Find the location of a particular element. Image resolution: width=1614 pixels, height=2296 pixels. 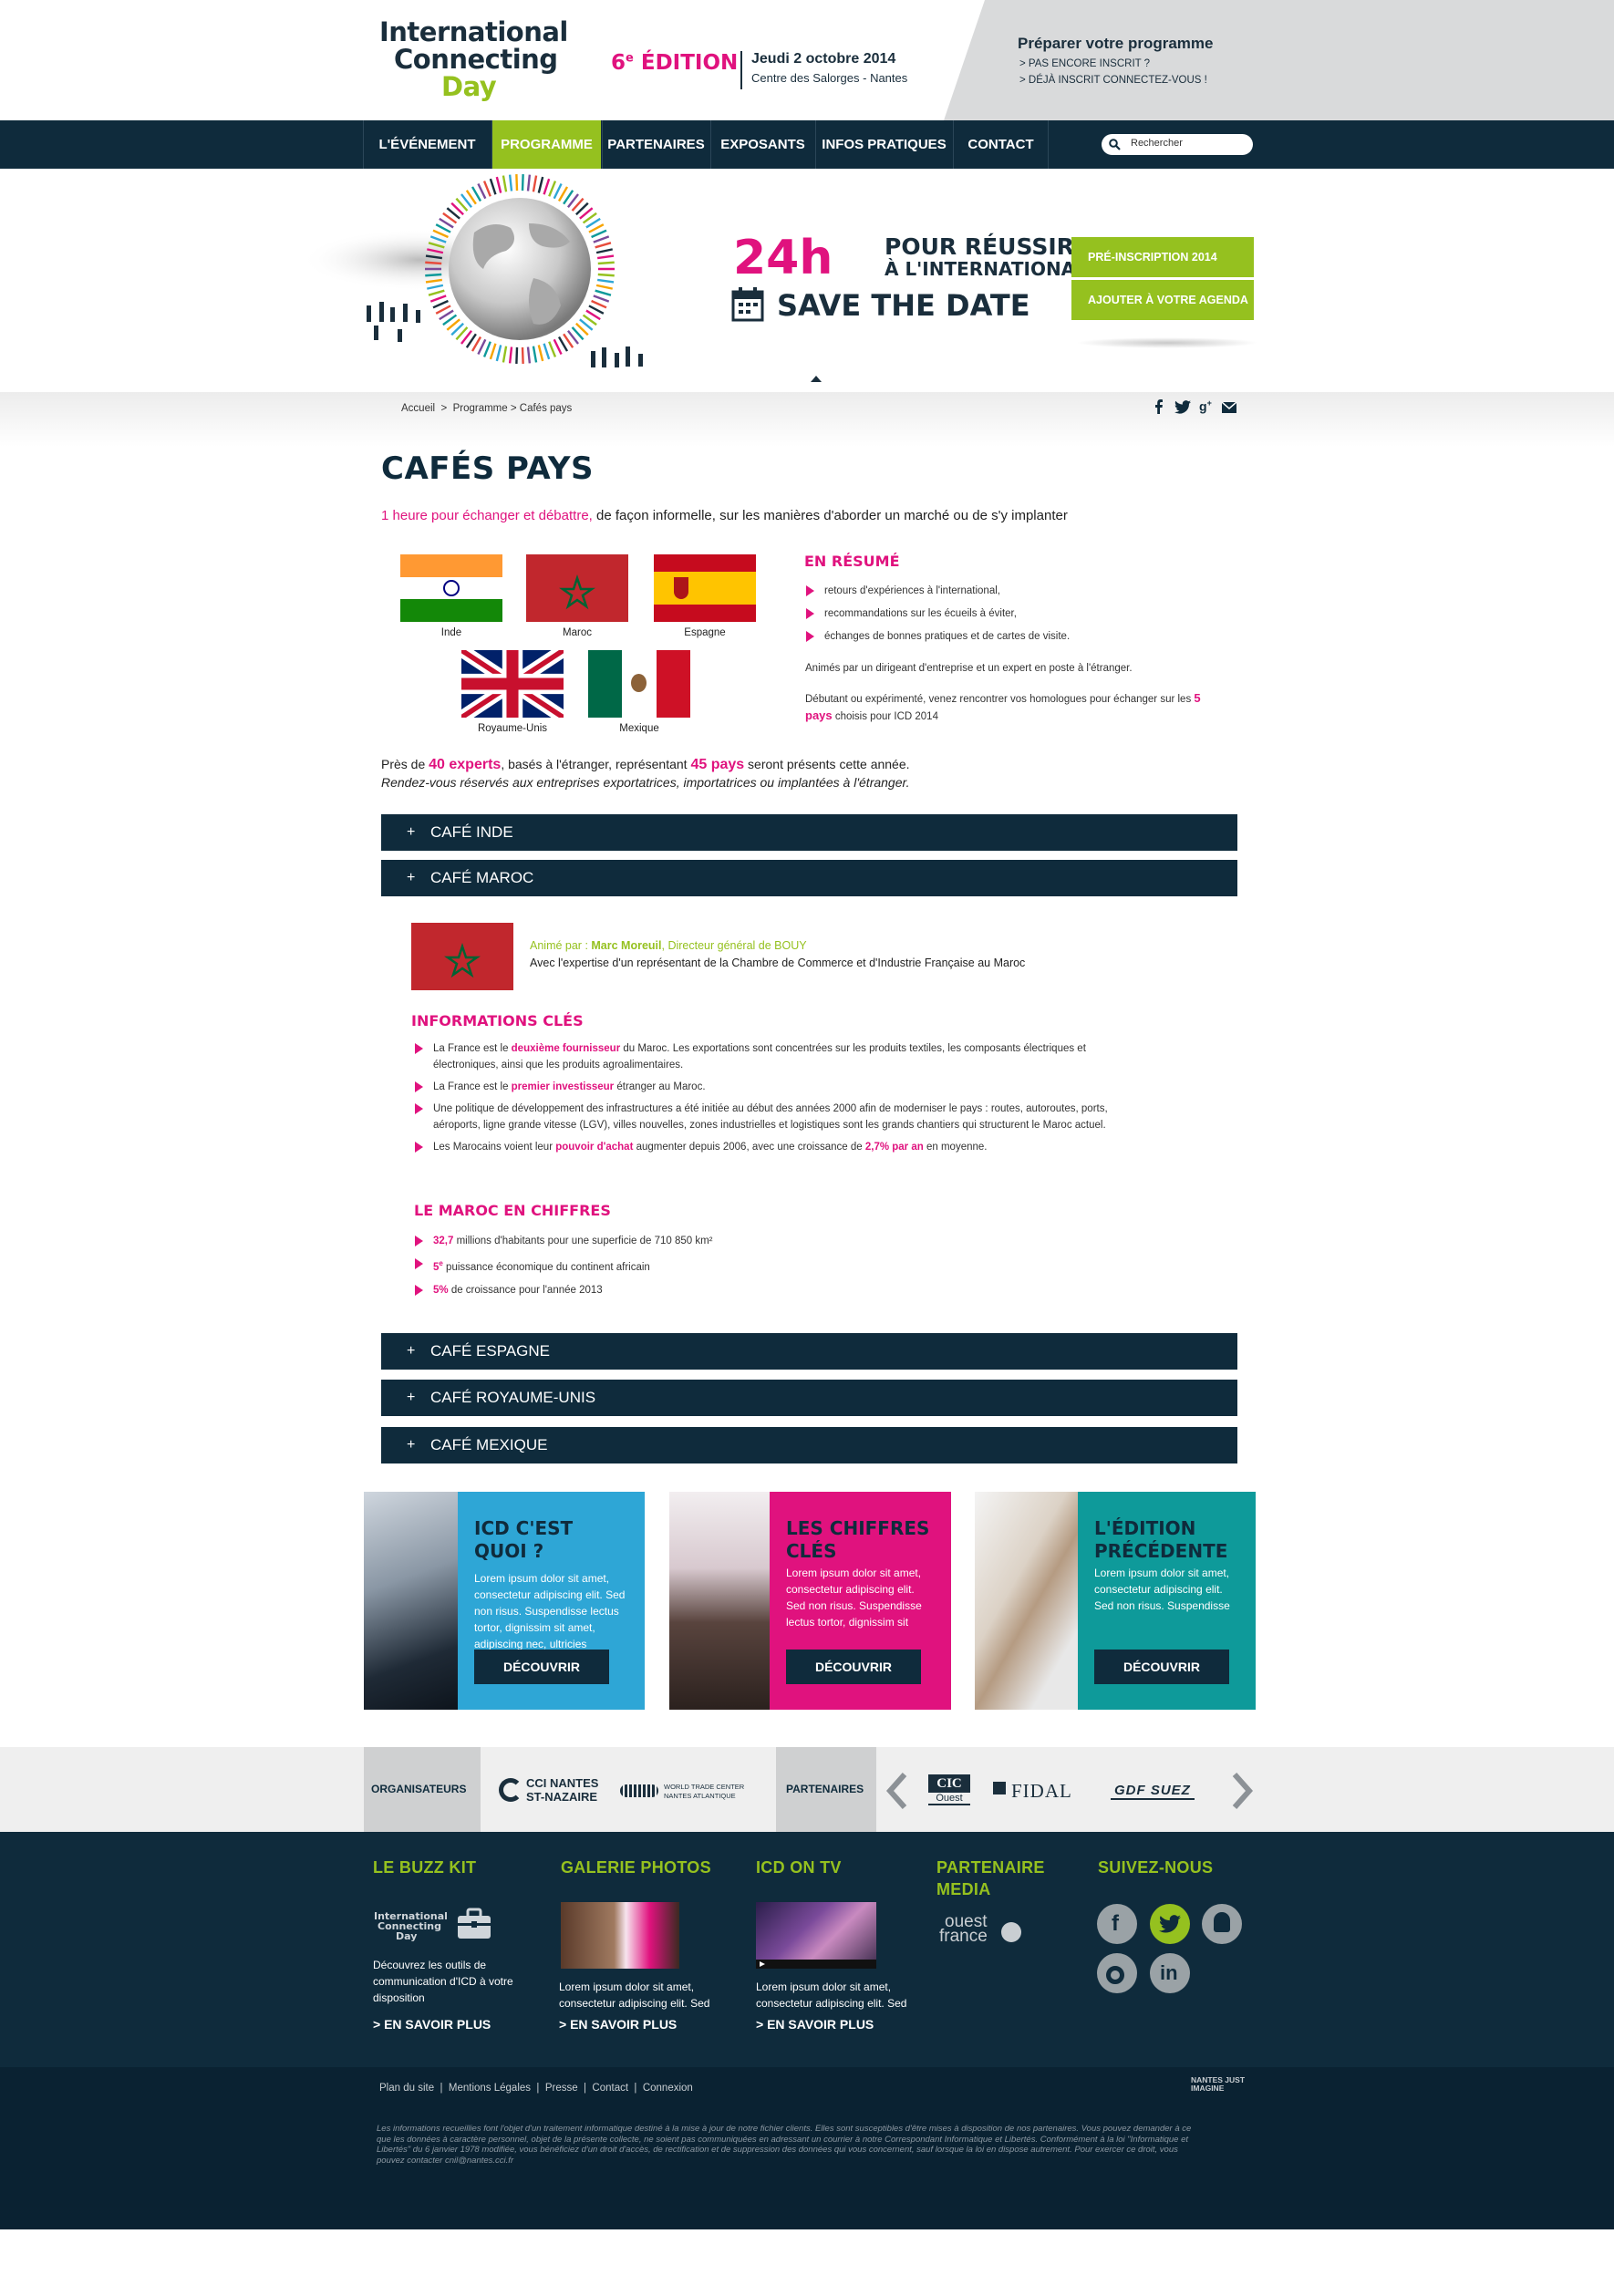

nav-item-contact: CONTACT is located at coordinates (1001, 144).